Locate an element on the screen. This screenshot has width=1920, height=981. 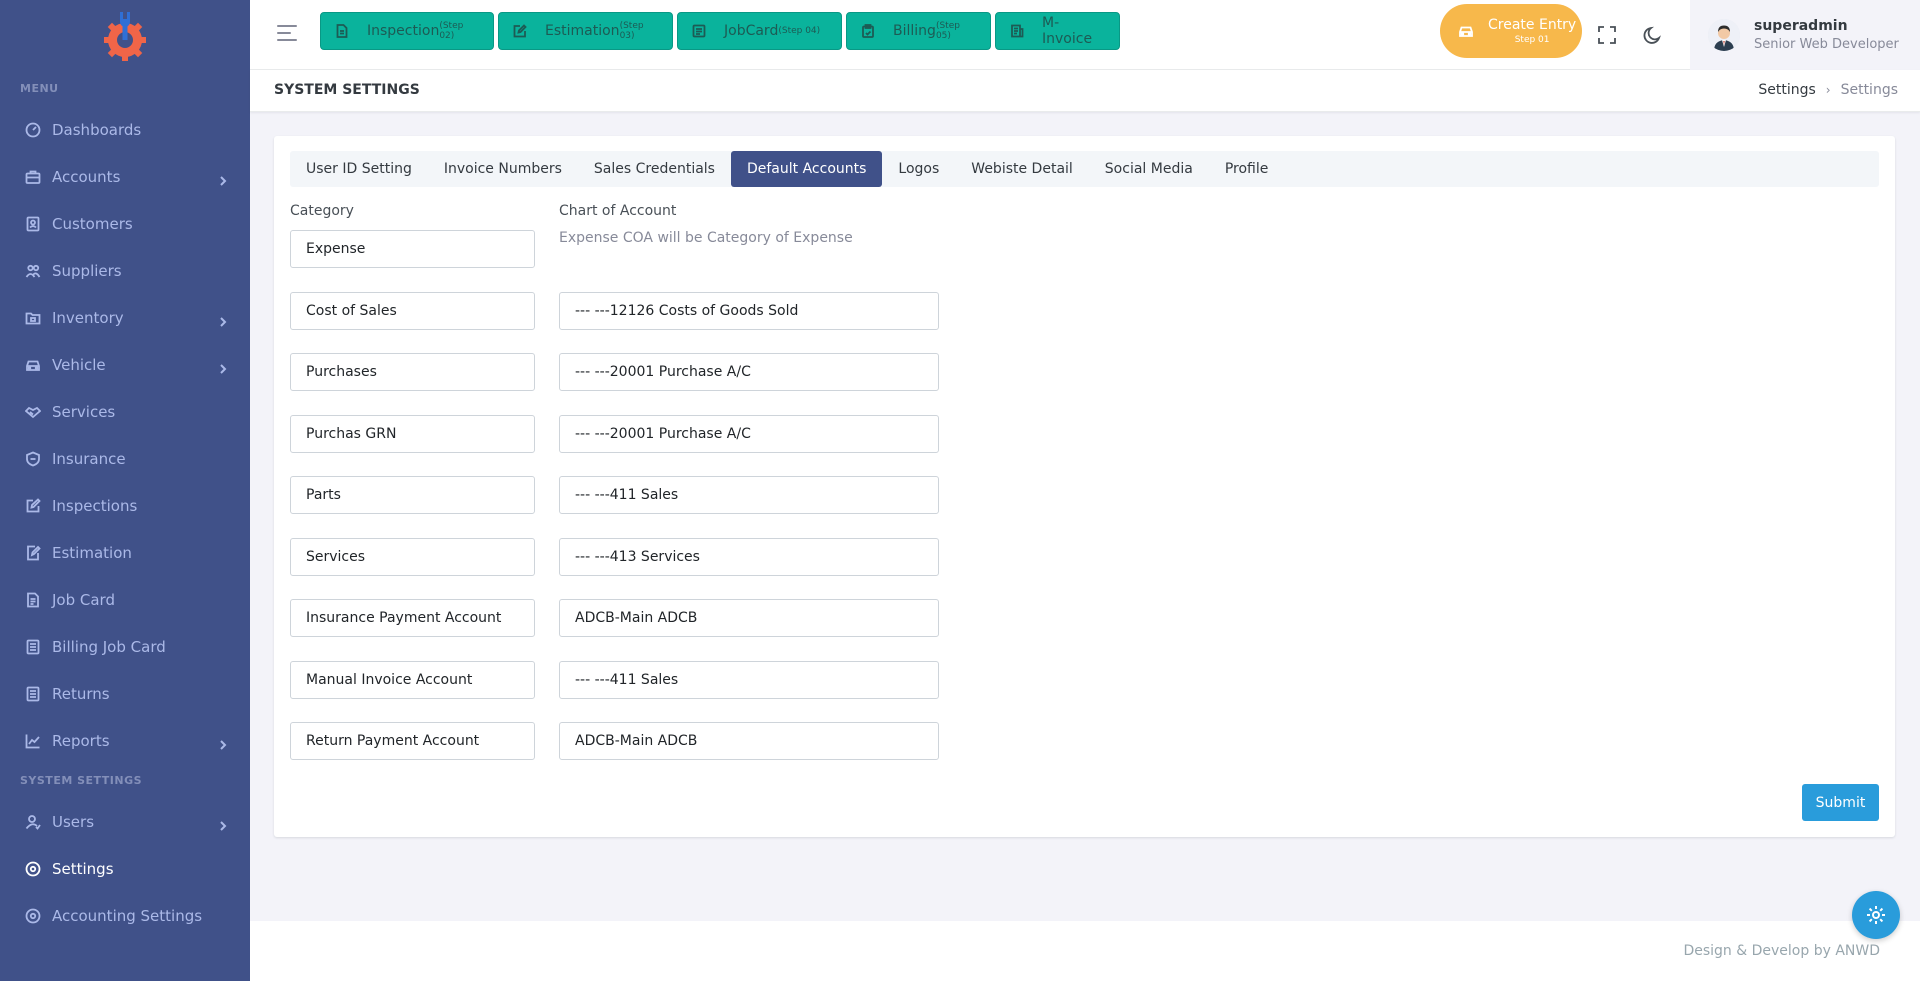
account-select-manual-invoice: --- ---411 Sales is located at coordinates (749, 680).